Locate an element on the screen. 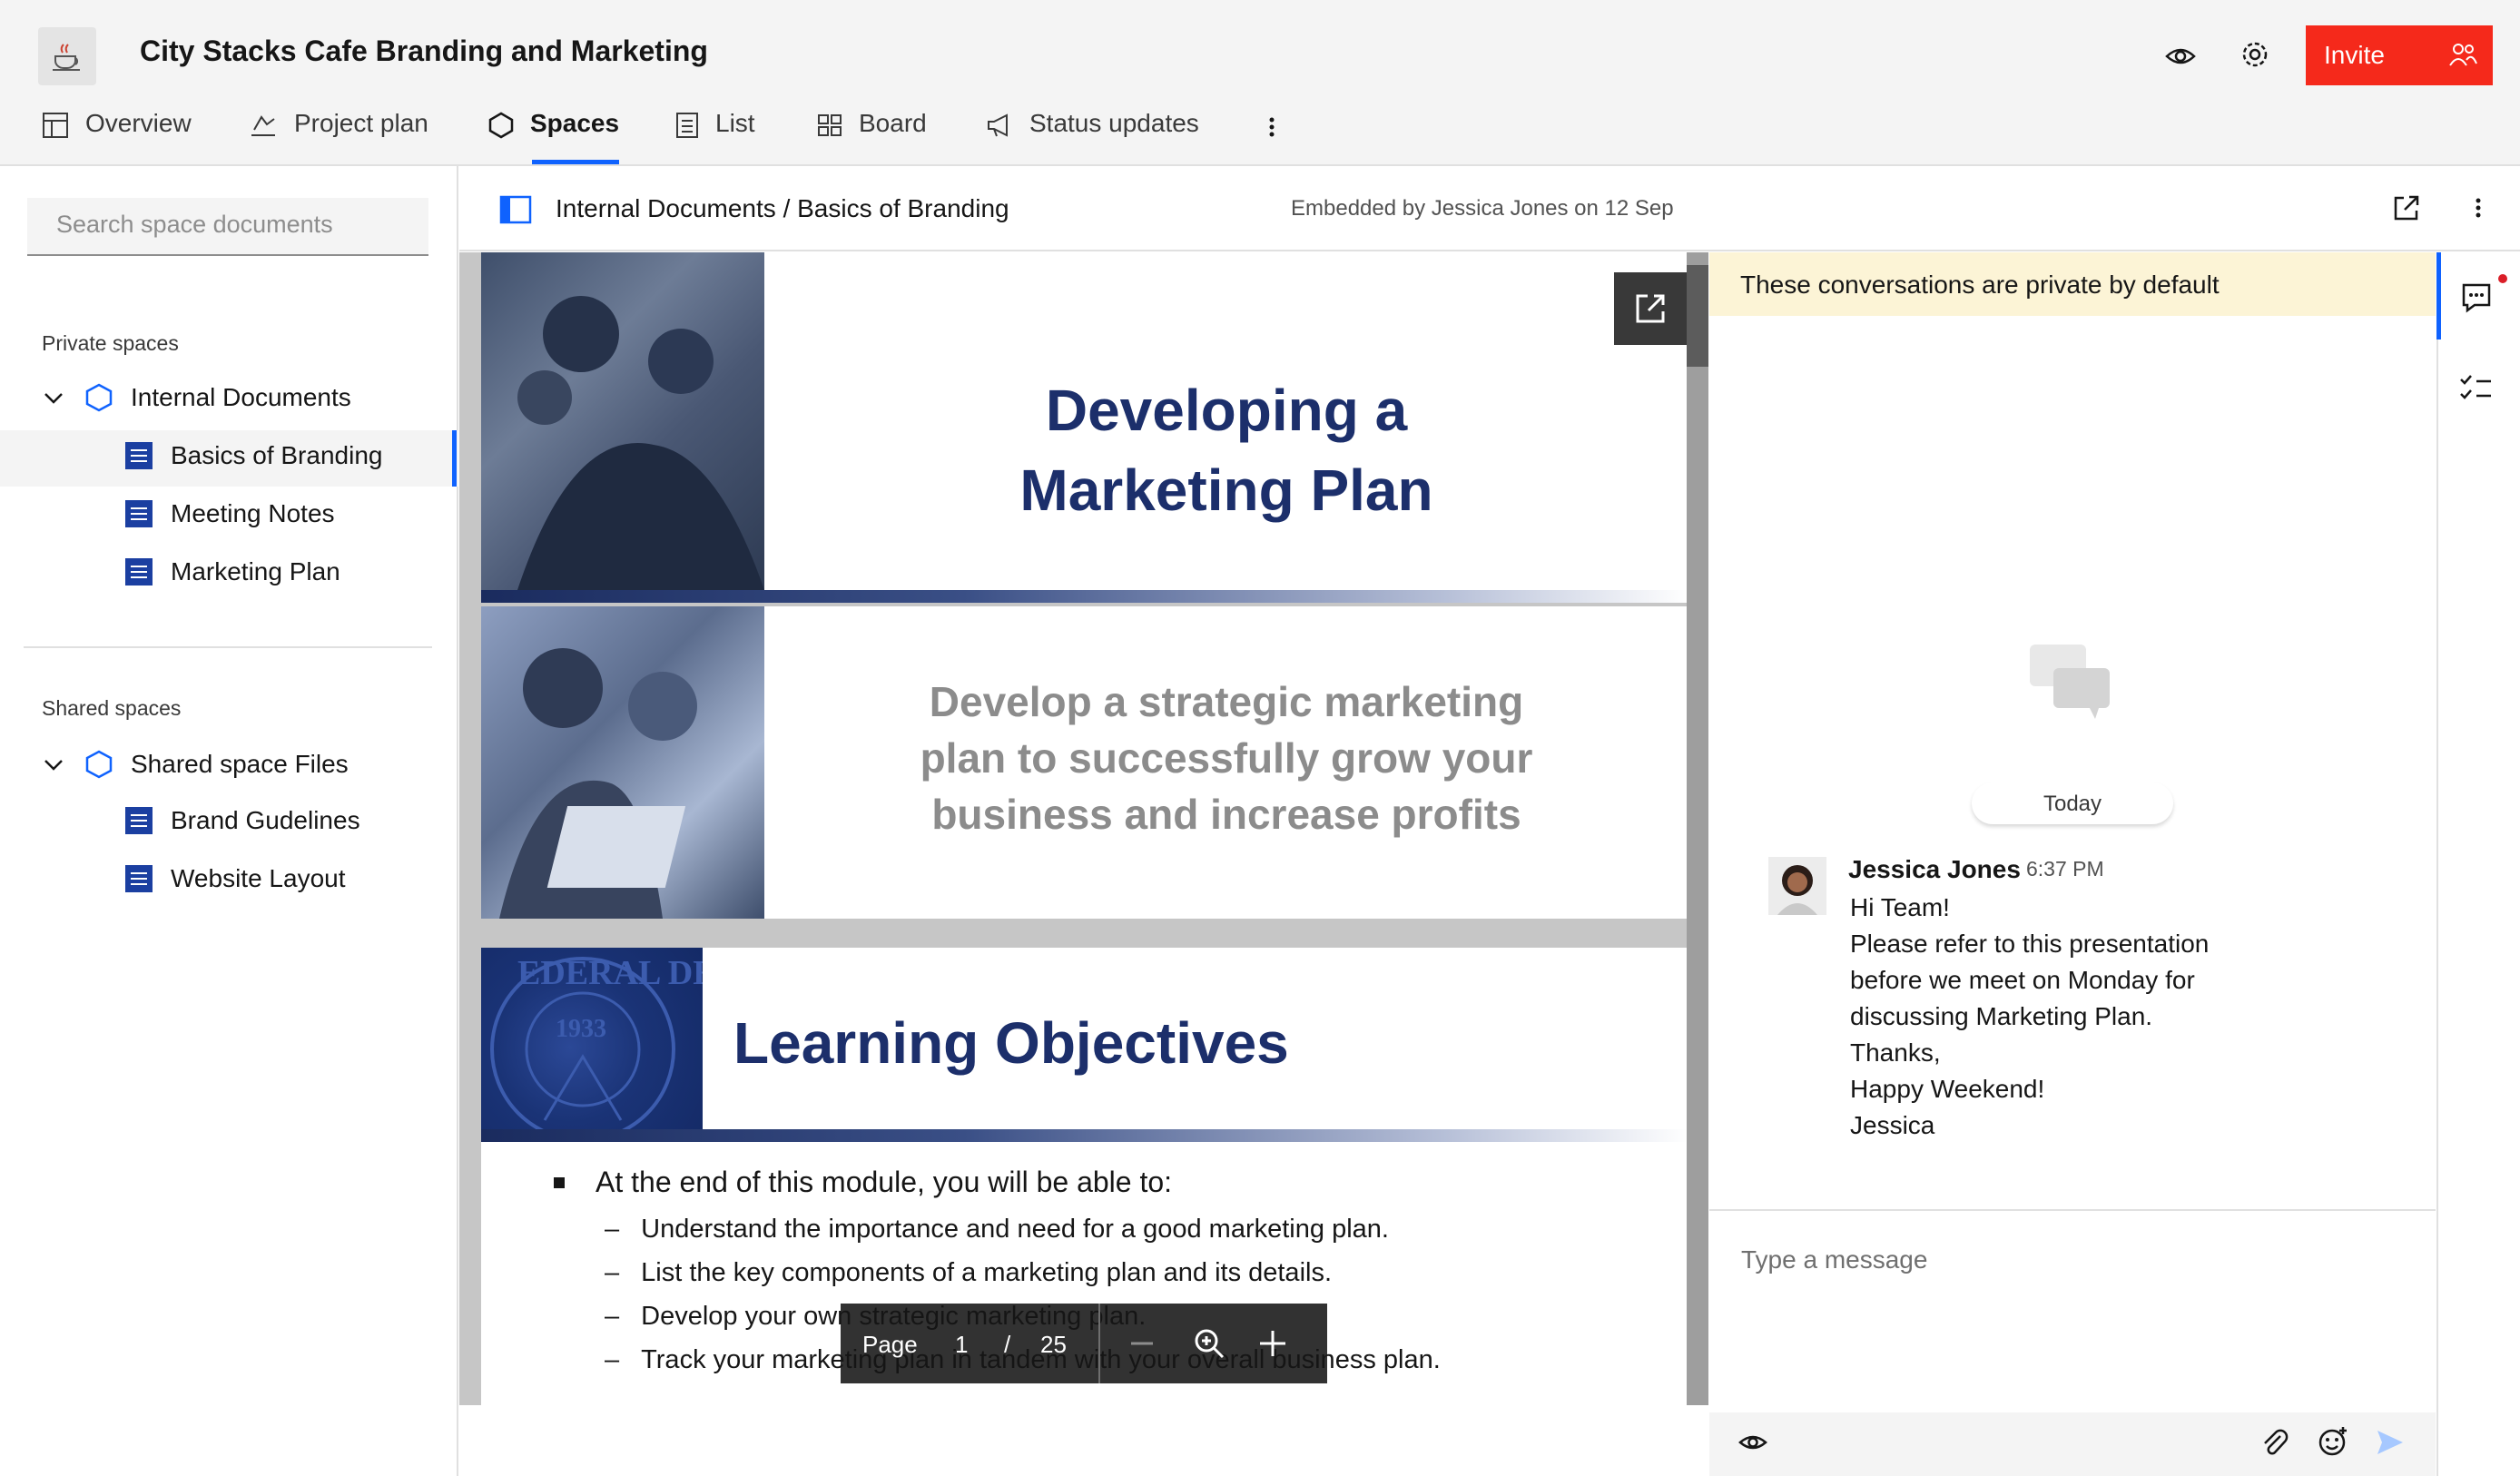 The image size is (2520, 1476). viewer-scrollbar is located at coordinates (1698, 828).